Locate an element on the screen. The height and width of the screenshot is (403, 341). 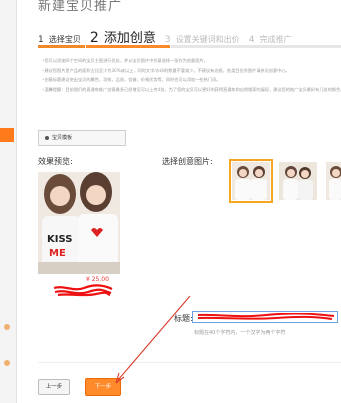
tip-item: 您可以添加四个空间的宝贝主图进行优化，并从宝贝图片中任意选择一张作为创意图片。 is located at coordinates (191, 61).